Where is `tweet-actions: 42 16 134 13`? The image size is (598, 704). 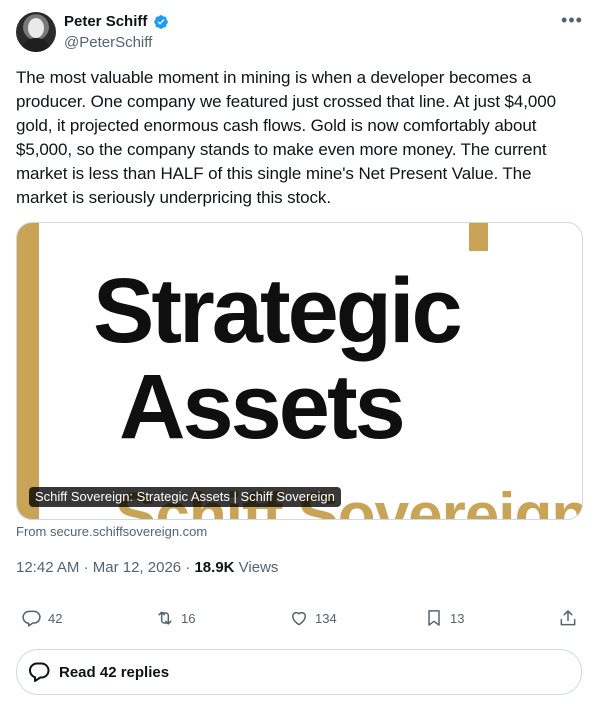 tweet-actions: 42 16 134 13 is located at coordinates (299, 618).